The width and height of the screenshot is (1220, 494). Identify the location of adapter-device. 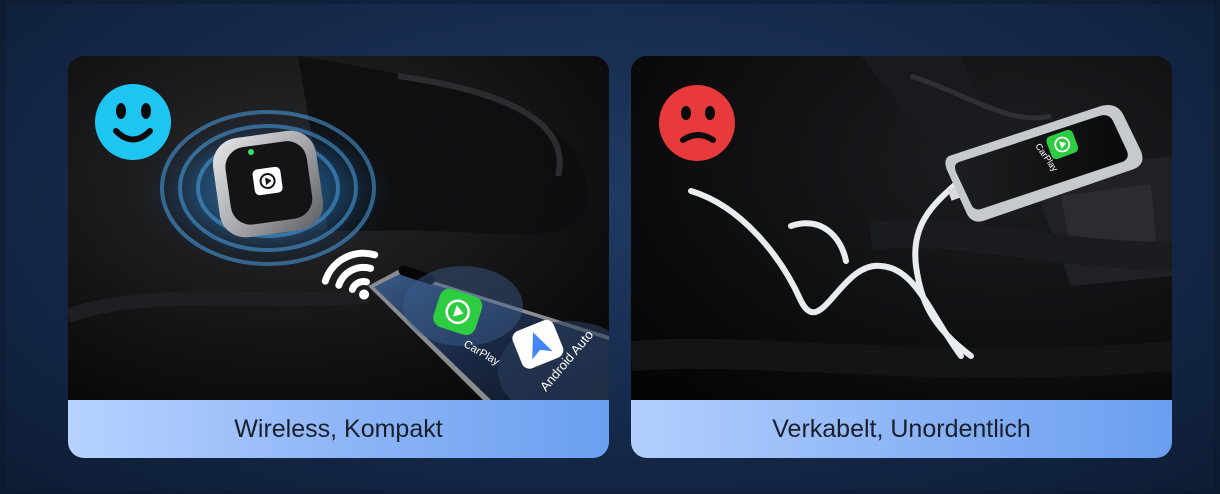
(268, 184).